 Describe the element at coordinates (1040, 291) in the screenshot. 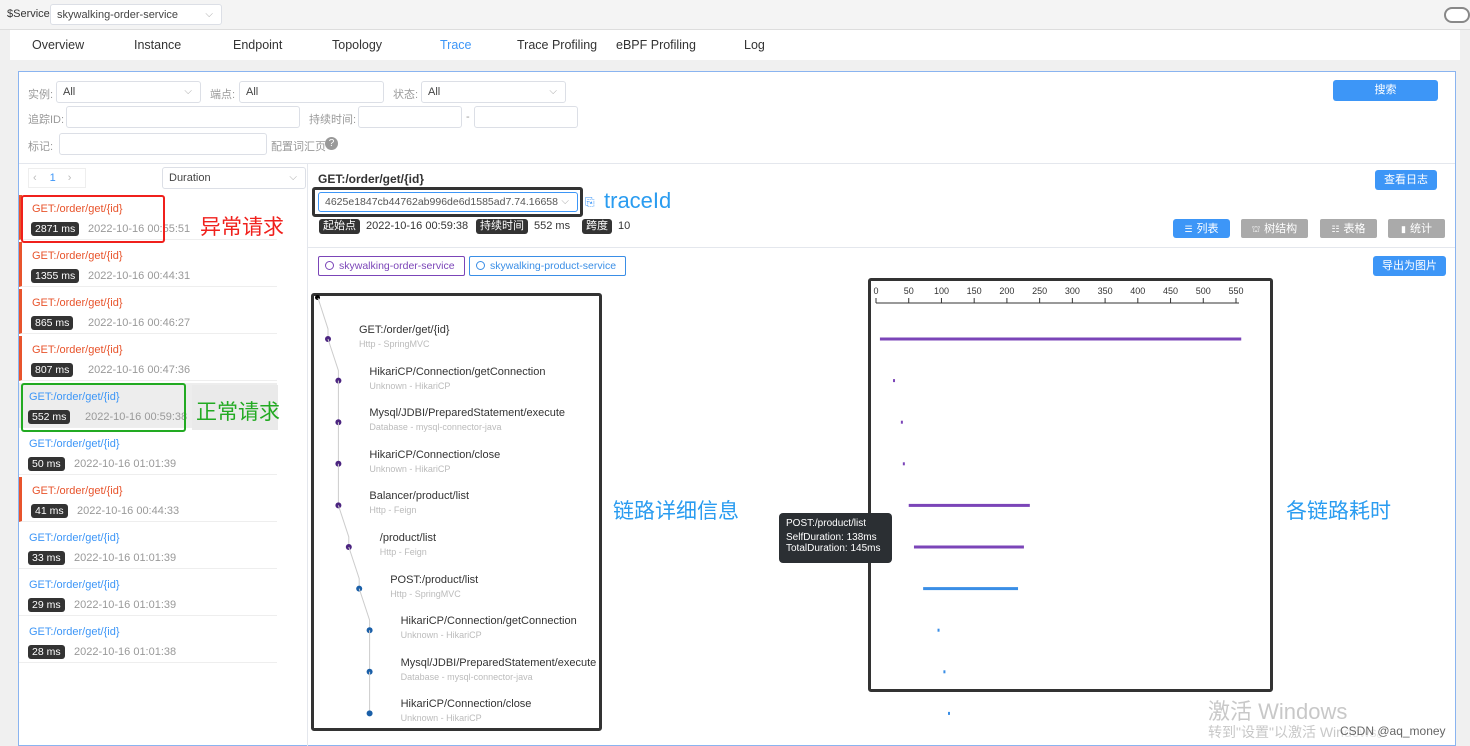

I see `axis-tick-label: 250` at that location.